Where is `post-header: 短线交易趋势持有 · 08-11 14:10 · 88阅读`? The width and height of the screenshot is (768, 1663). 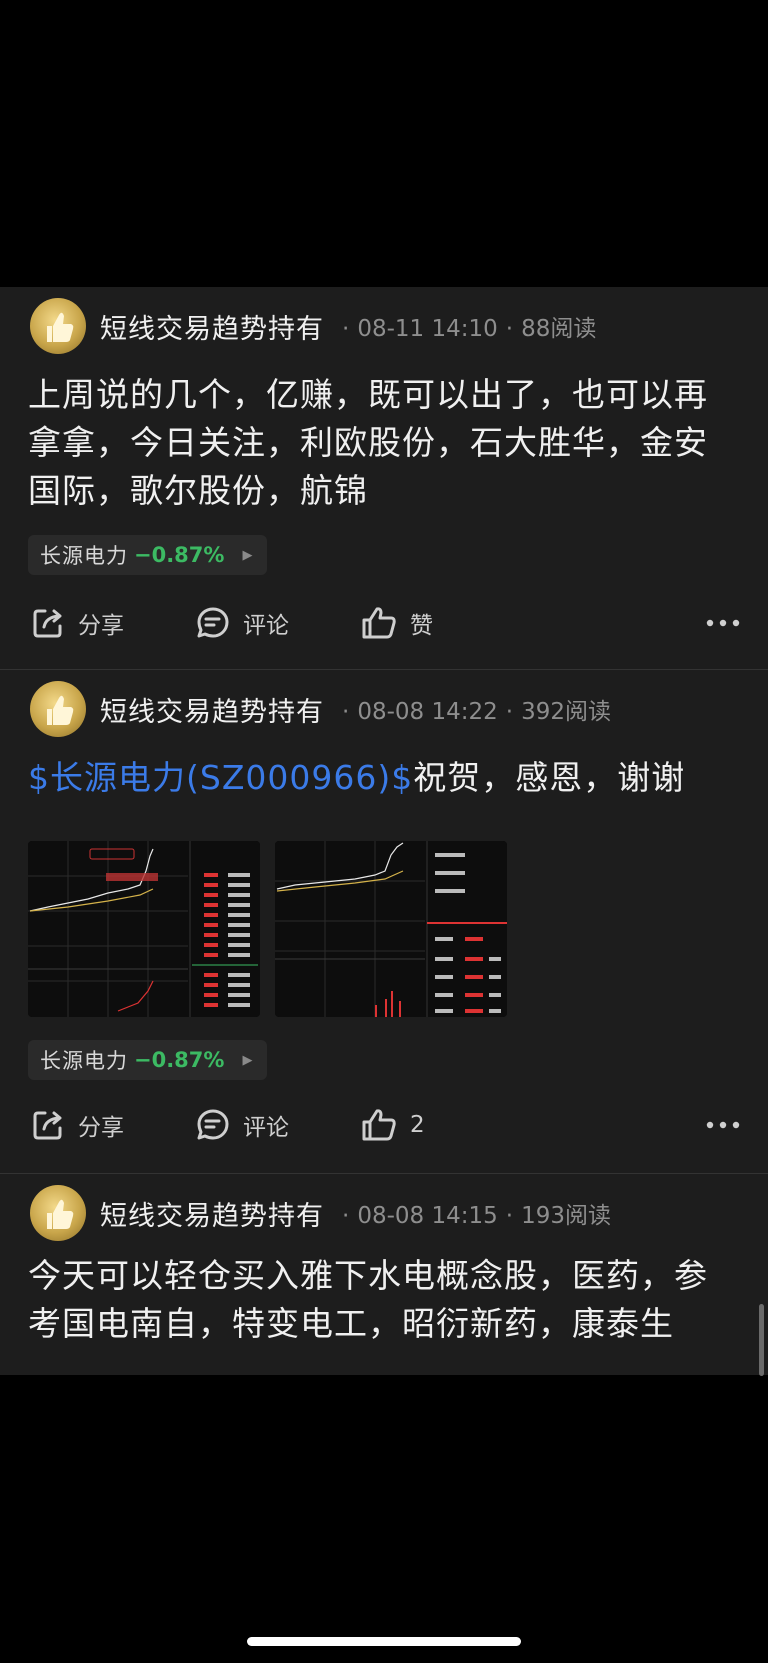 post-header: 短线交易趋势持有 · 08-11 14:10 · 88阅读 is located at coordinates (313, 326).